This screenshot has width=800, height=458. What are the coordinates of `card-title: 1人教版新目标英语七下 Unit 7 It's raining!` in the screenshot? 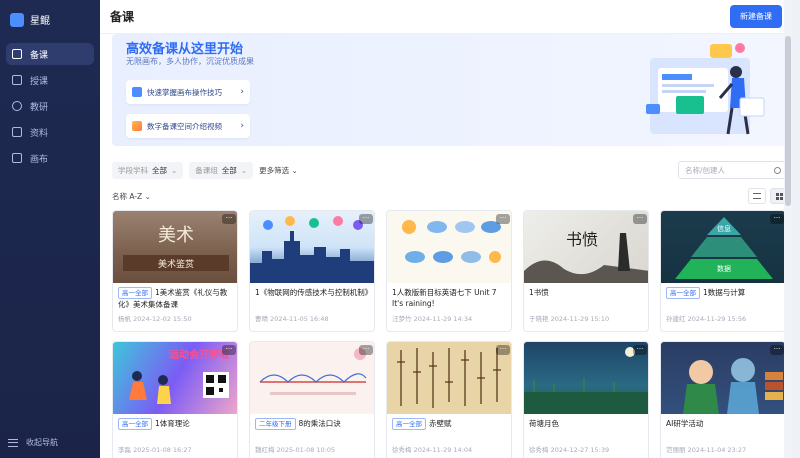 It's located at (444, 298).